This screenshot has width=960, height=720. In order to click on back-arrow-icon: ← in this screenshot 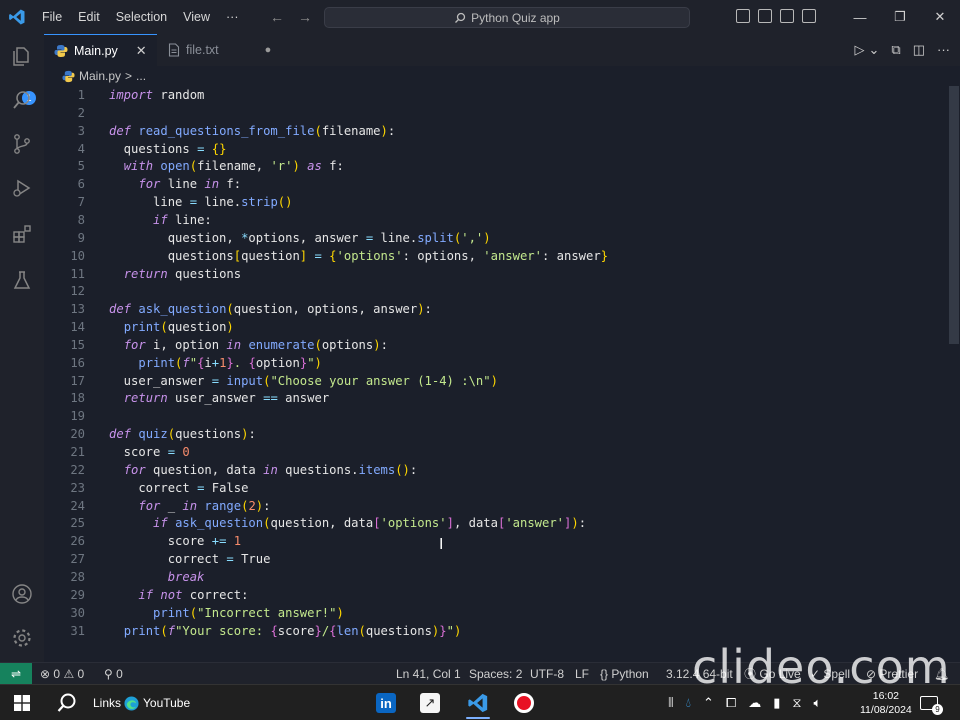, I will do `click(277, 17)`.